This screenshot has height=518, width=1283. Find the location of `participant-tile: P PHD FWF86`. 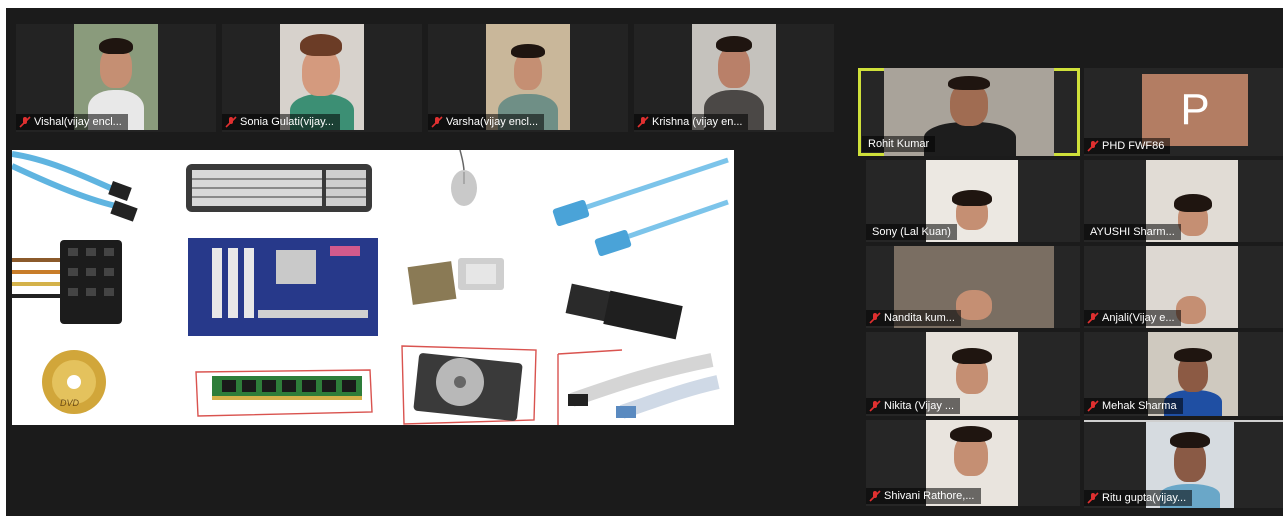

participant-tile: P PHD FWF86 is located at coordinates (1183, 112).